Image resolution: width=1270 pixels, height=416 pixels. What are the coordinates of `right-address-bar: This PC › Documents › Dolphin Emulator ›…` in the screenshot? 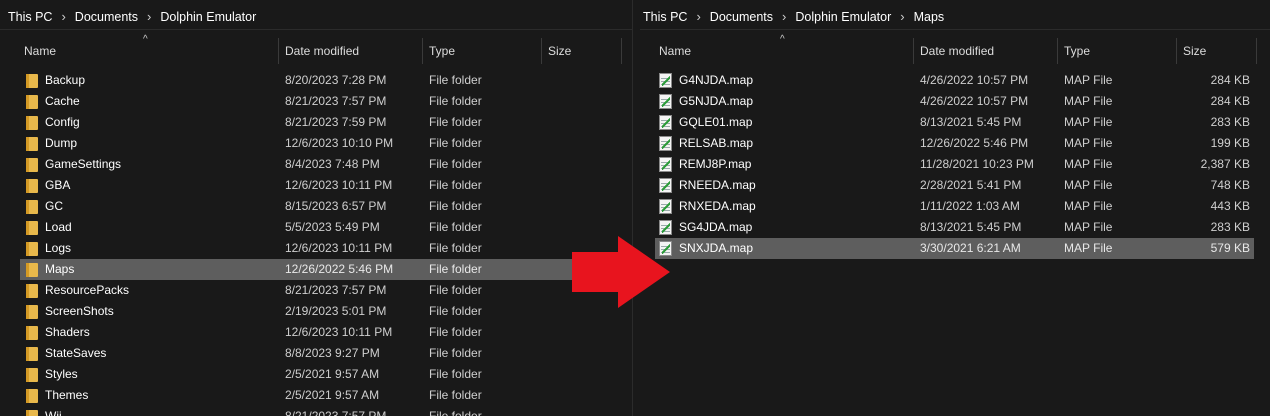 It's located at (955, 17).